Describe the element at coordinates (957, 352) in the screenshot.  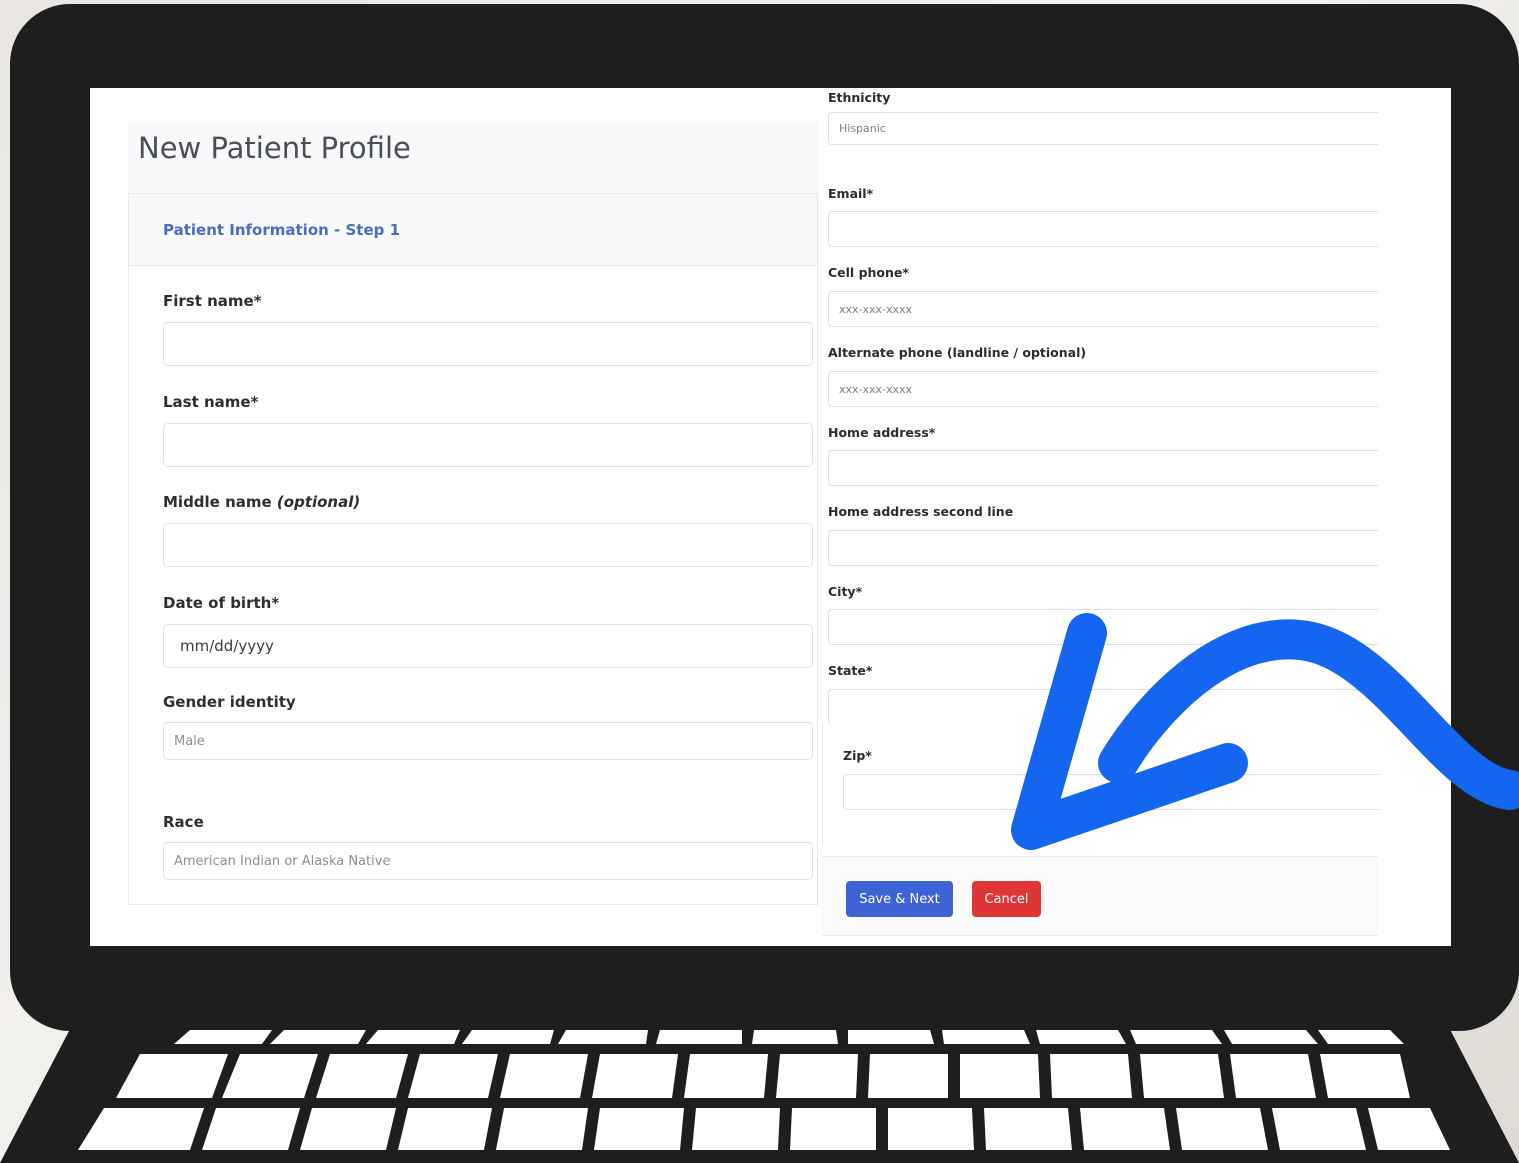
I see `alt-phone-label: Alternate phone (landline / optional)` at that location.